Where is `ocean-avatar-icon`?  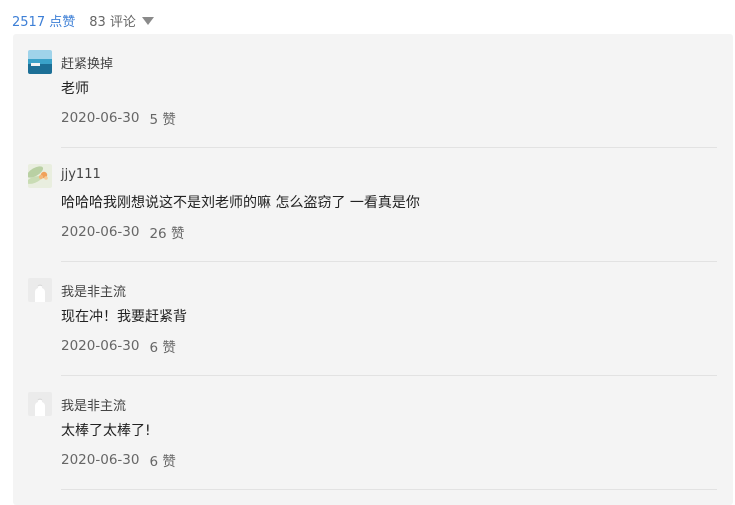 ocean-avatar-icon is located at coordinates (40, 62).